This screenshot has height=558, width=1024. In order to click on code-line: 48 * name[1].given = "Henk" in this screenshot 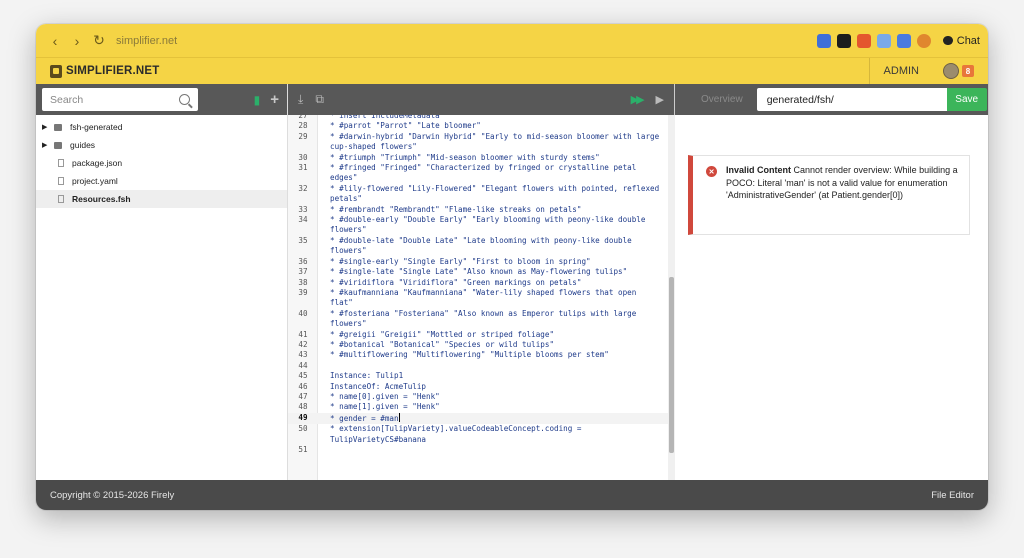, I will do `click(478, 407)`.